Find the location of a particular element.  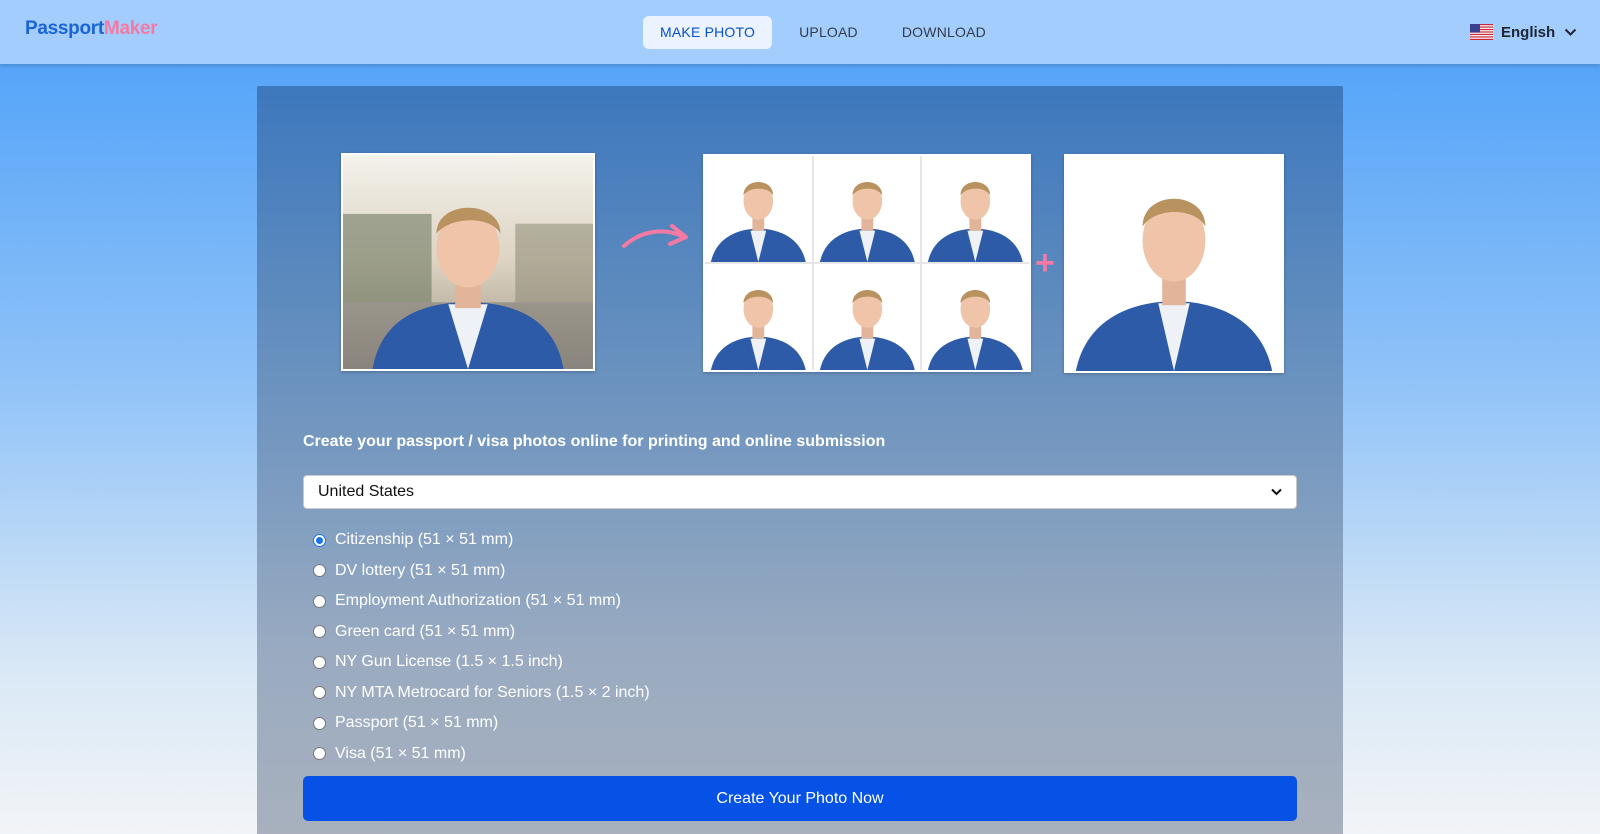

create-photo-button: Create Your Photo Now is located at coordinates (800, 798).